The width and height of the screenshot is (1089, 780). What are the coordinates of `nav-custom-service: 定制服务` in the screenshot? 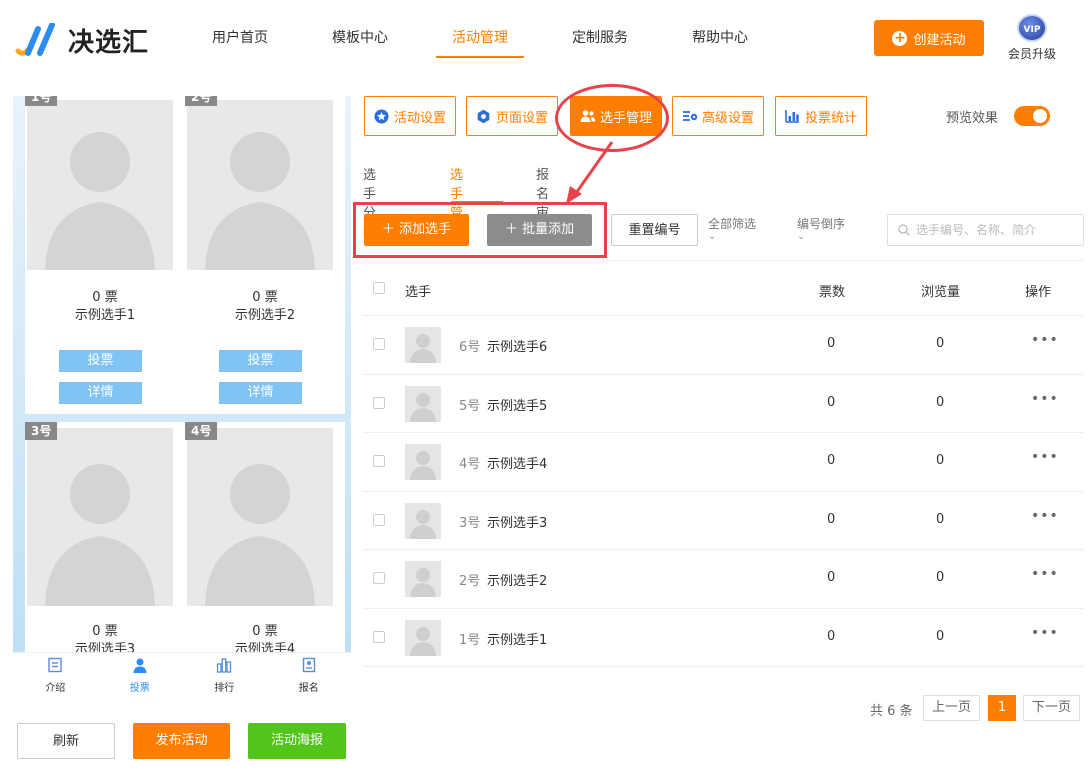 It's located at (600, 39).